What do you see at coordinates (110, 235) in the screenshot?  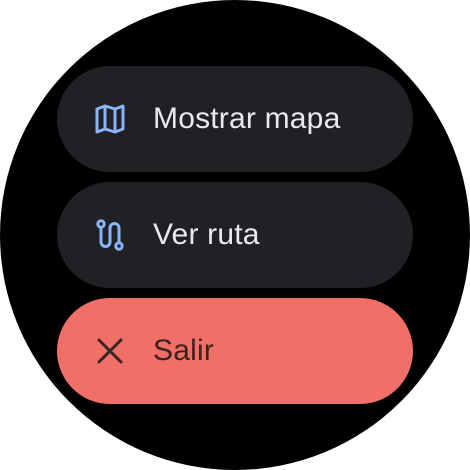 I see `route-icon` at bounding box center [110, 235].